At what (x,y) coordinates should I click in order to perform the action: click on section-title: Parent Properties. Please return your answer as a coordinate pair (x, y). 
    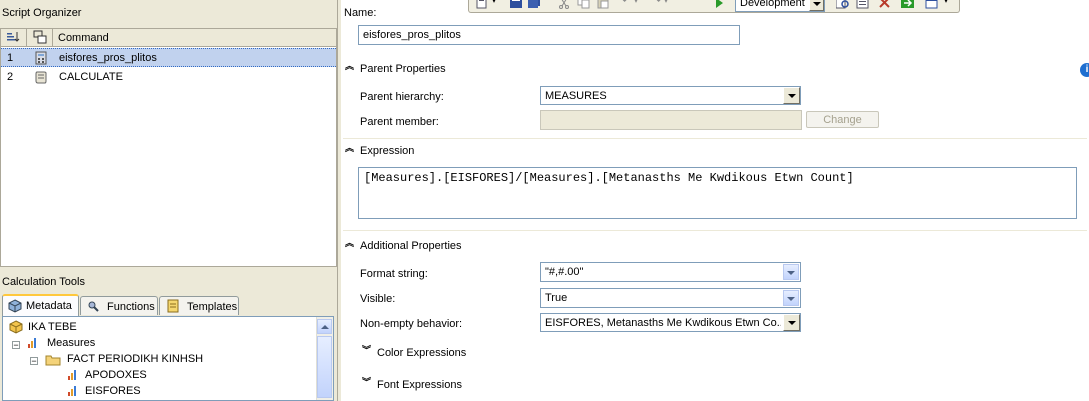
    Looking at the image, I should click on (403, 69).